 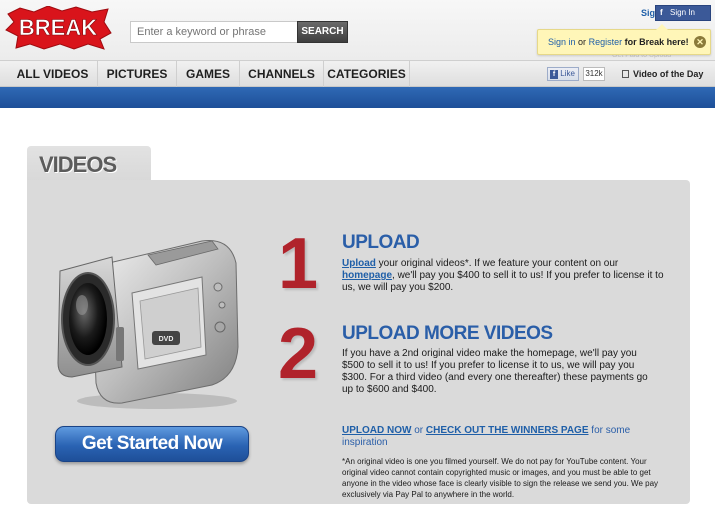 I want to click on videos-tab: VIDEOS, so click(x=89, y=164).